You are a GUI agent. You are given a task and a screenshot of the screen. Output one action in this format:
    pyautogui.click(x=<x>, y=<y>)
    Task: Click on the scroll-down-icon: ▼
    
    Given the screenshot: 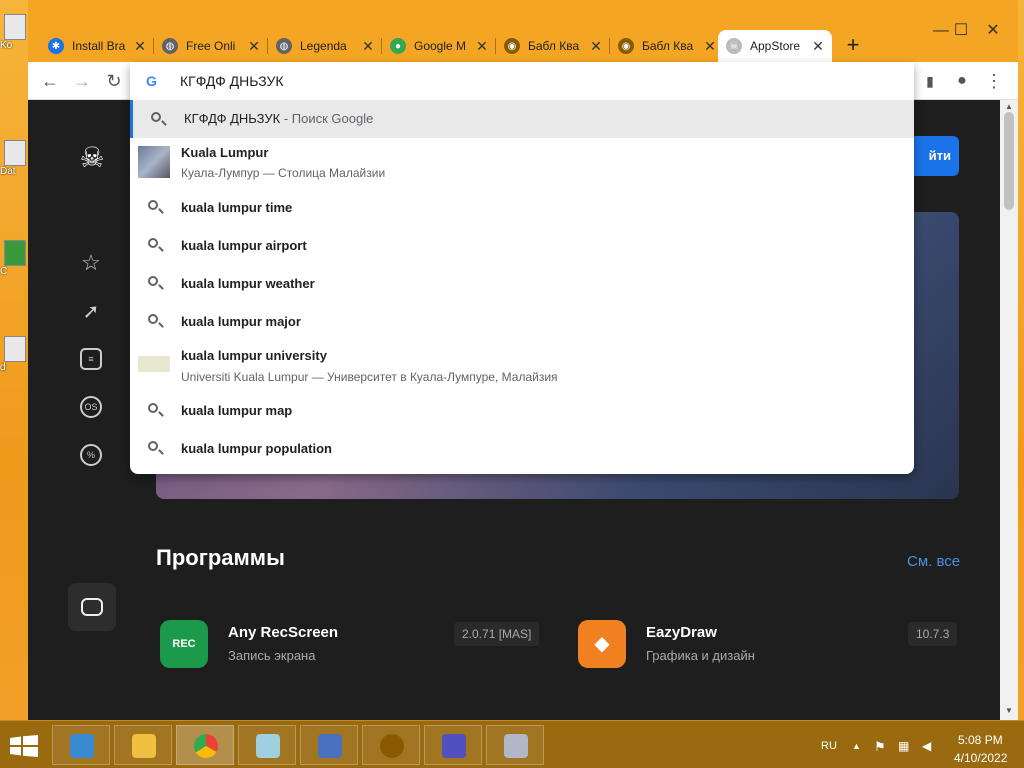 What is the action you would take?
    pyautogui.click(x=1009, y=710)
    